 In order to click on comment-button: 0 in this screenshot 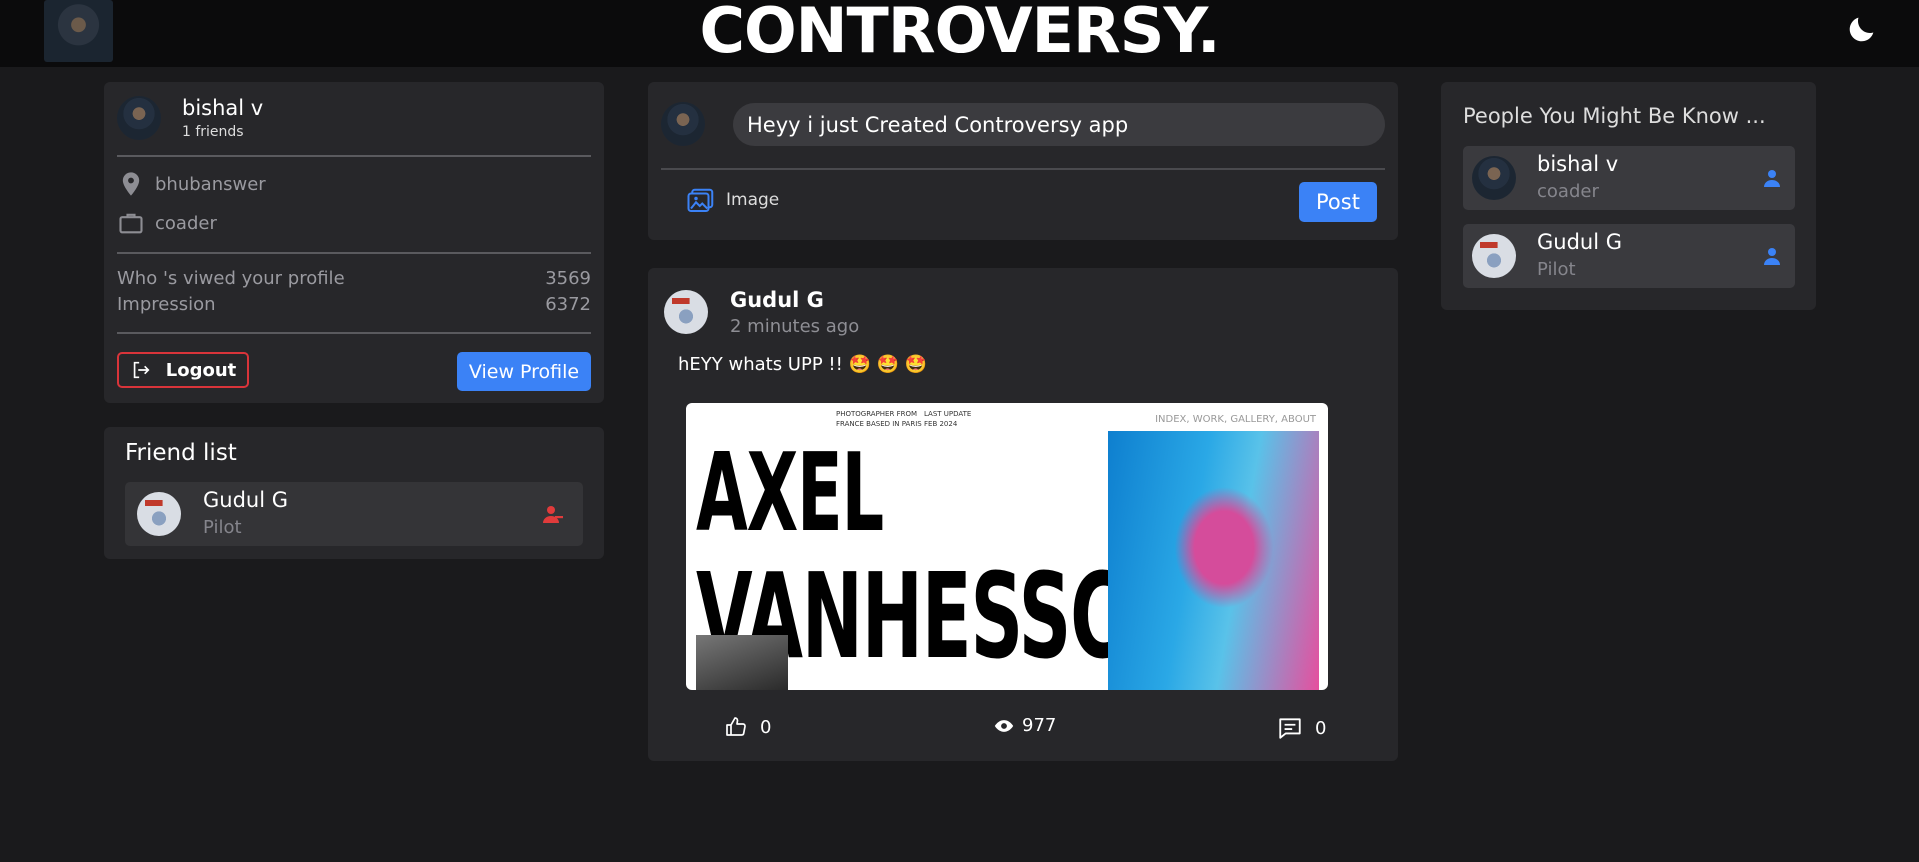, I will do `click(1301, 728)`.